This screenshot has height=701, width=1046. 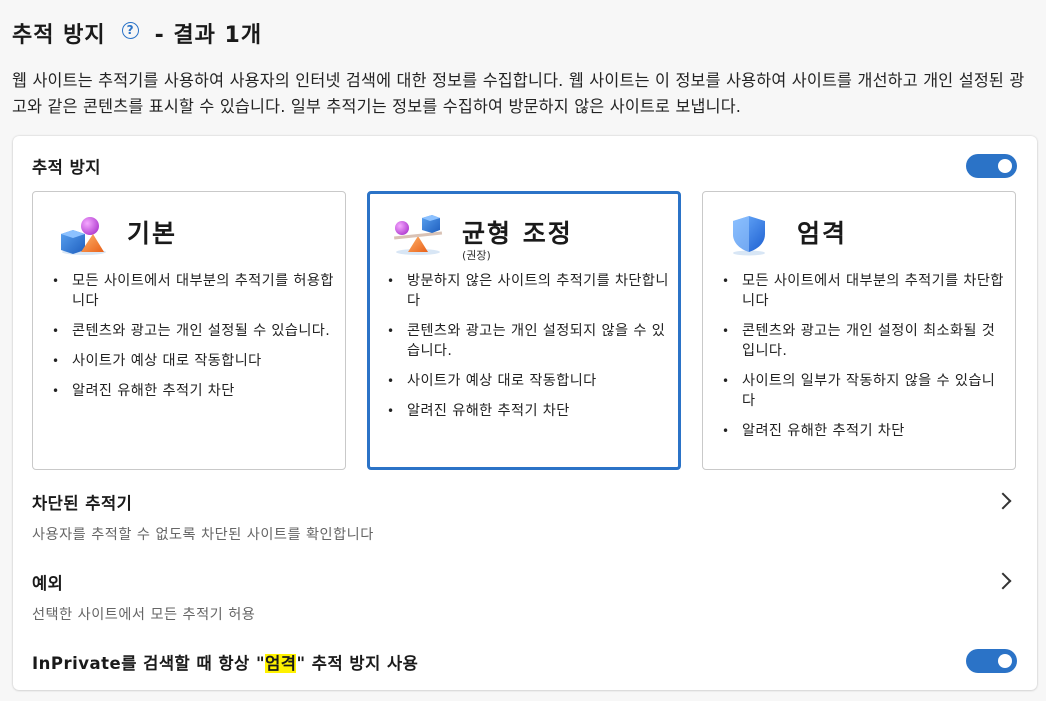 What do you see at coordinates (66, 167) in the screenshot?
I see `tracking-prevention-label: 추적 방지` at bounding box center [66, 167].